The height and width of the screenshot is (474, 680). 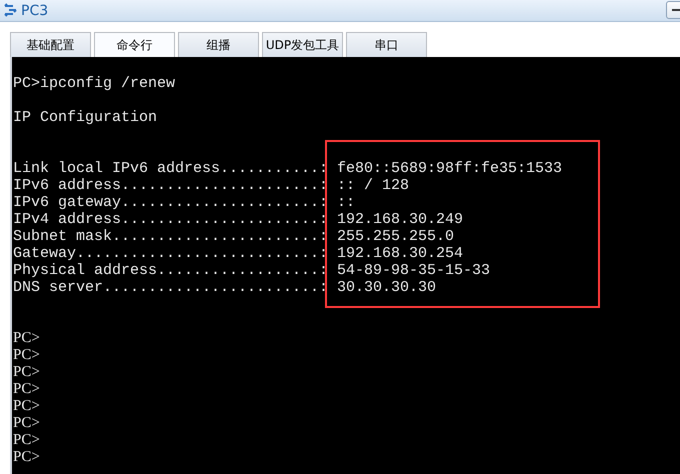 I want to click on output-label: Subnet mask.......................:, so click(x=171, y=236).